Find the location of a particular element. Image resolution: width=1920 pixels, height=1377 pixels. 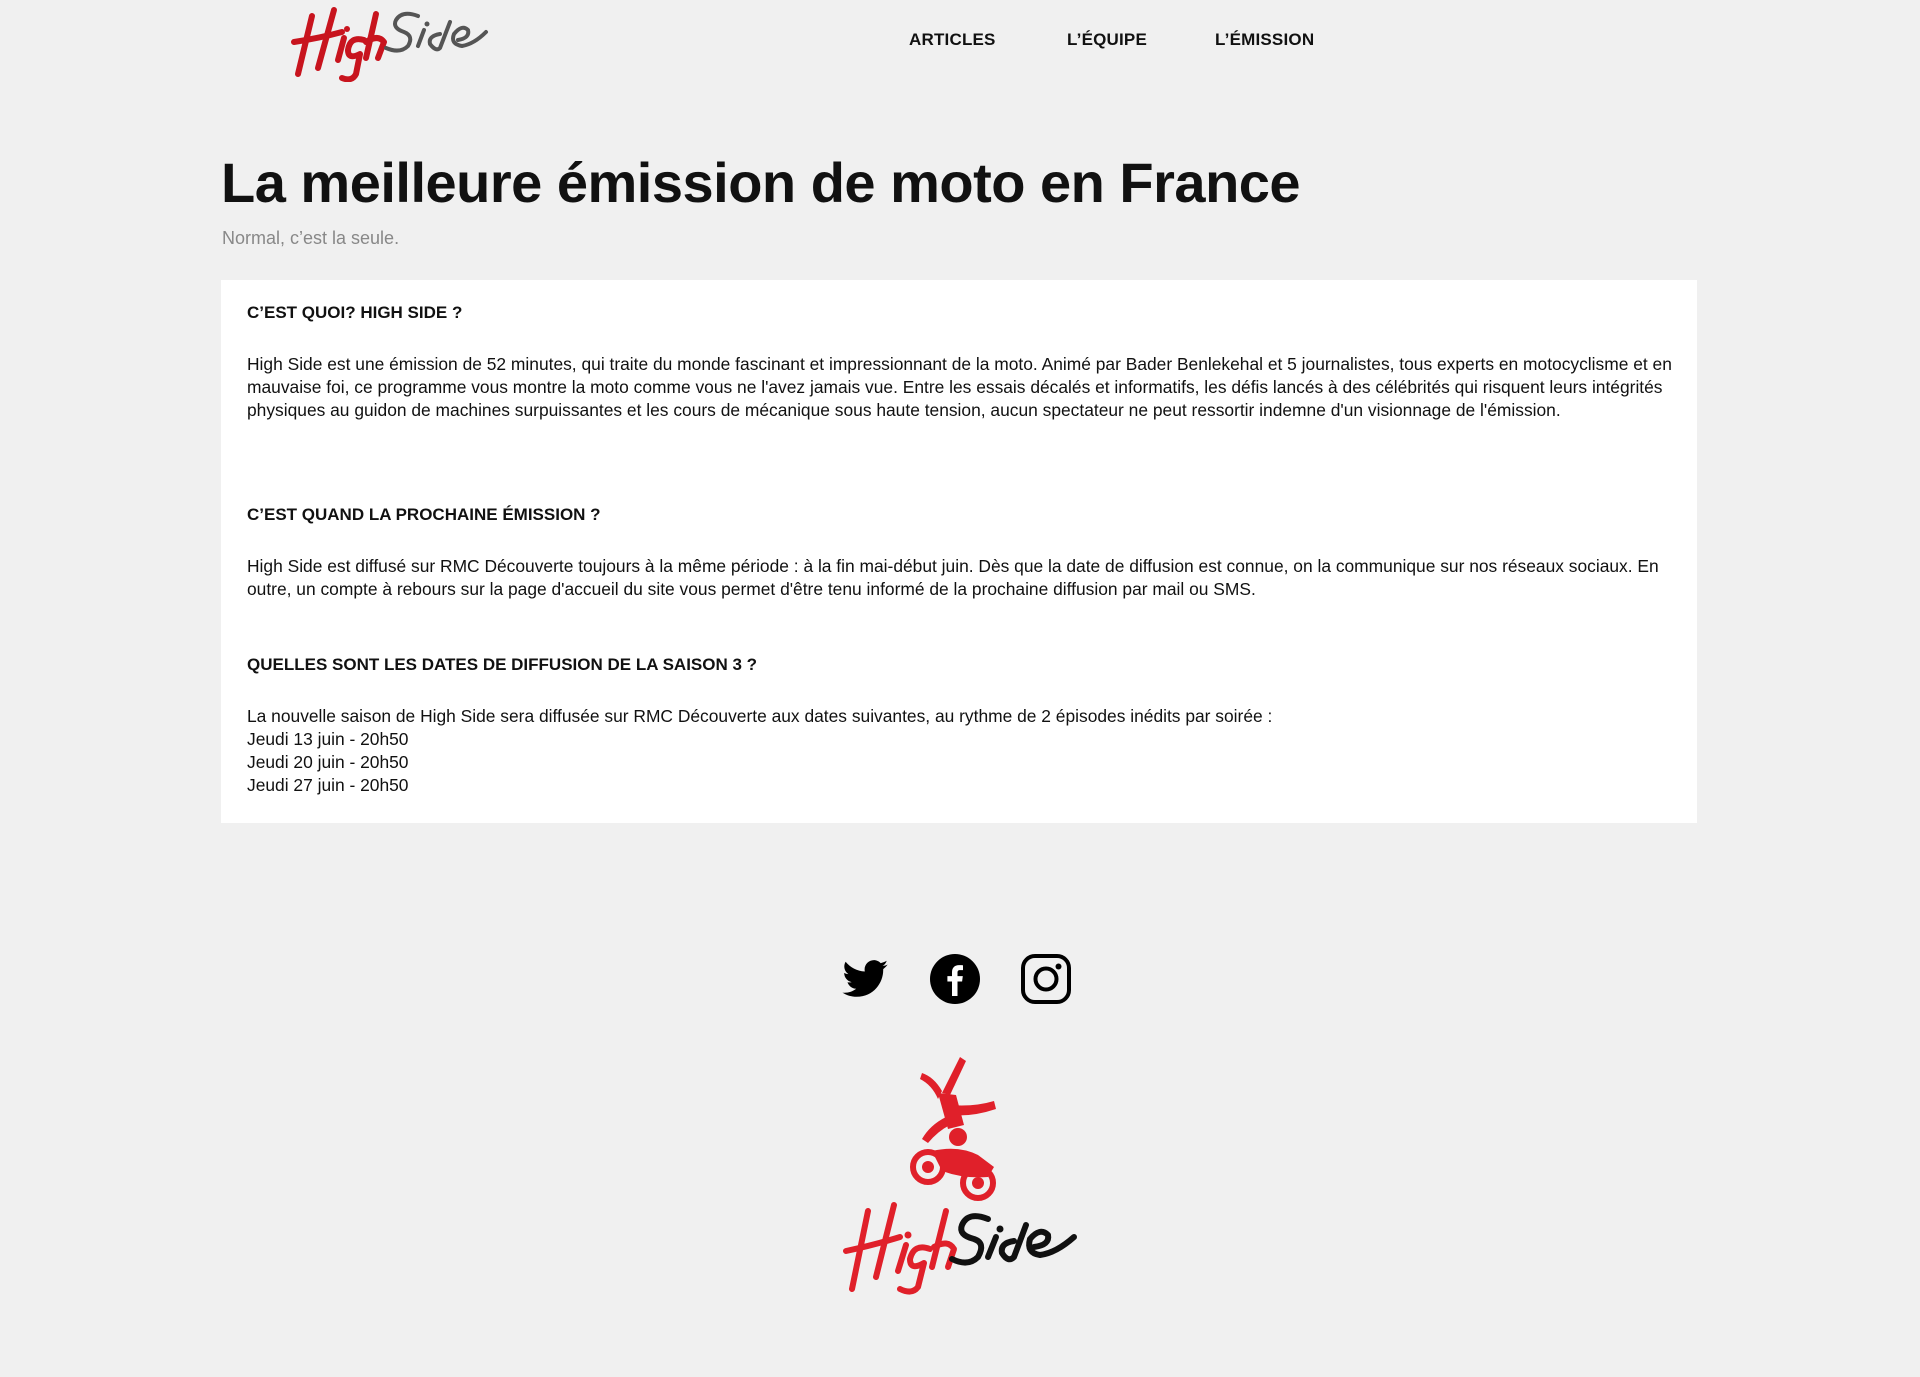

faq-heading-when: C’EST QUAND LA PROCHAINE ÉMISSION ? is located at coordinates (424, 514).